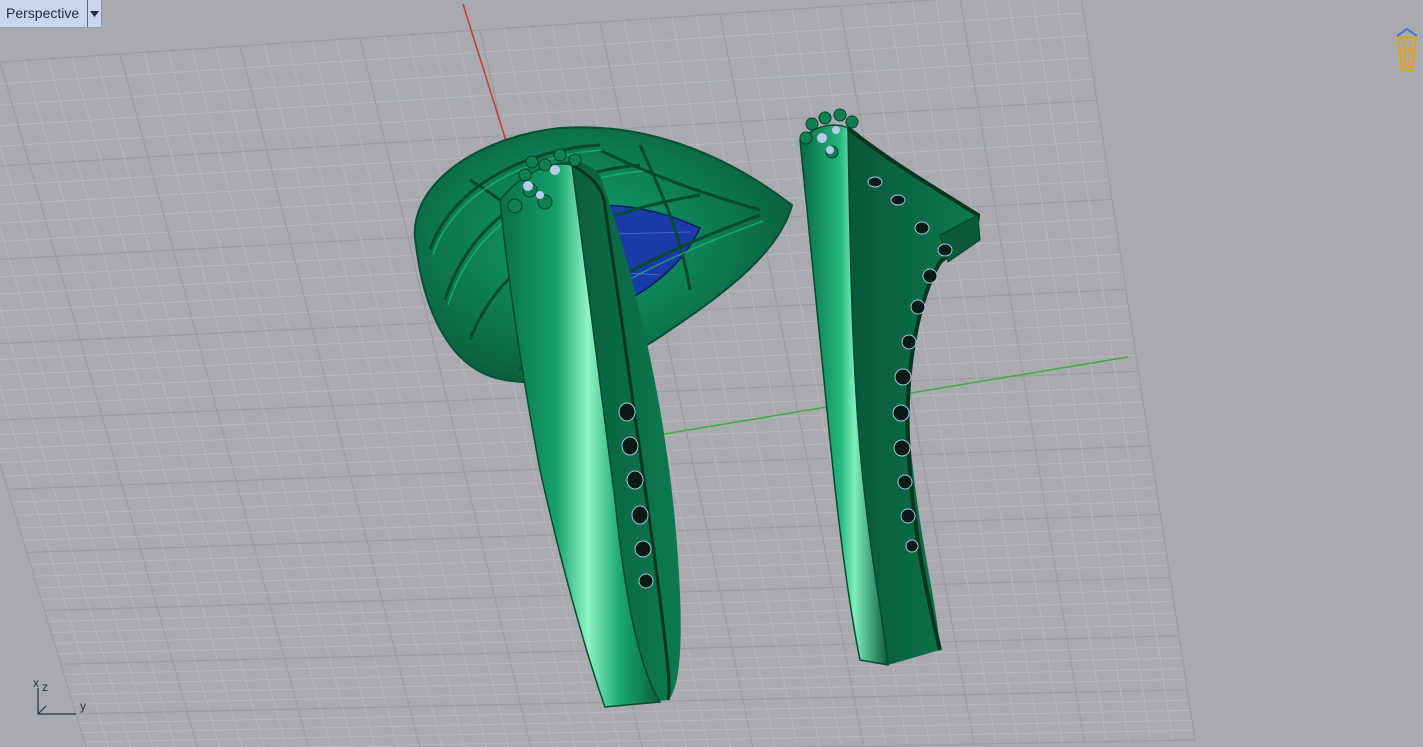 This screenshot has height=747, width=1423. I want to click on wedding-band-model, so click(890, 387).